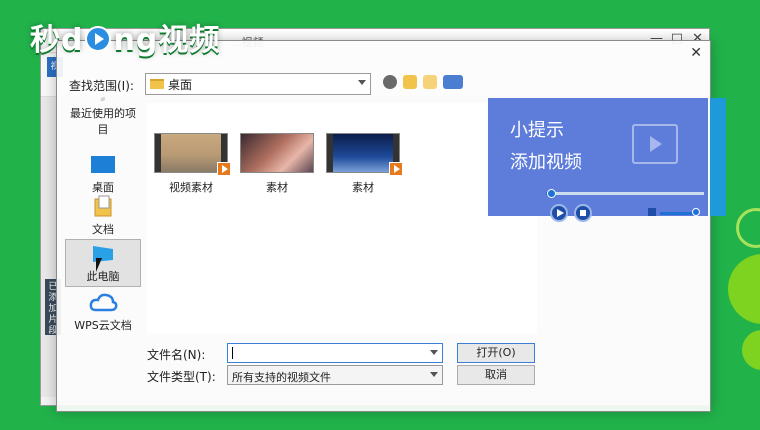 This screenshot has height=430, width=760. I want to click on filetype-value: 所有支持的视频文件, so click(281, 377).